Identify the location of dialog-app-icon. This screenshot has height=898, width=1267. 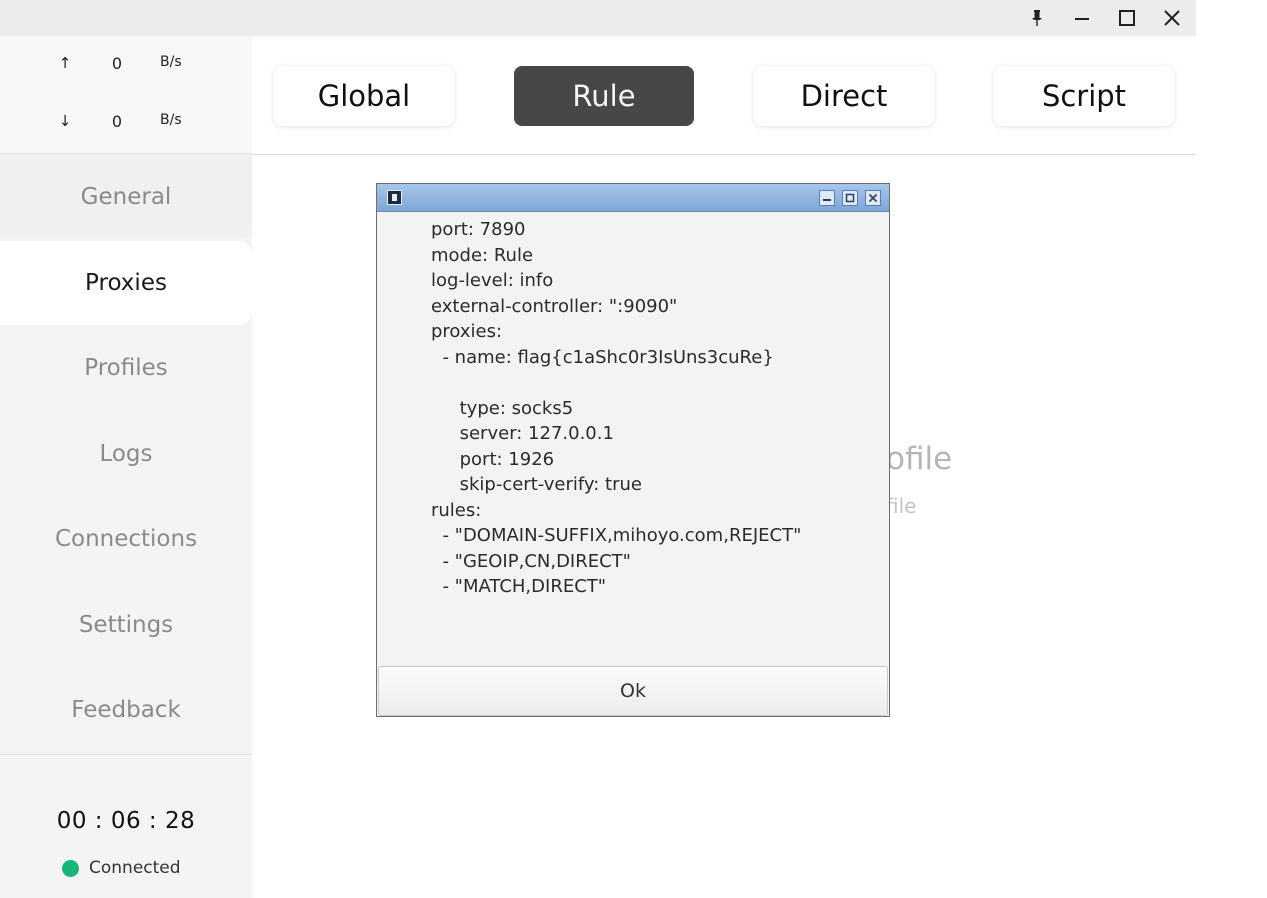
(394, 197).